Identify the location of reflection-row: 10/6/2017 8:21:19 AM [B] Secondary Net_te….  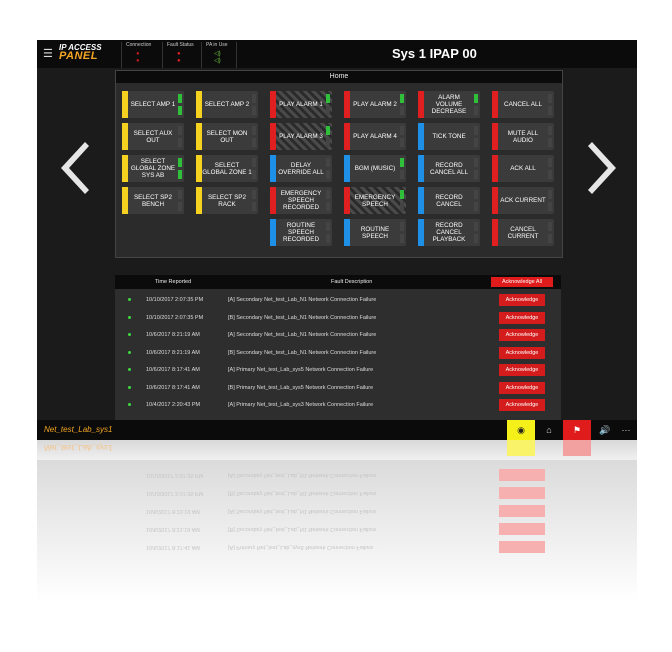
(338, 528).